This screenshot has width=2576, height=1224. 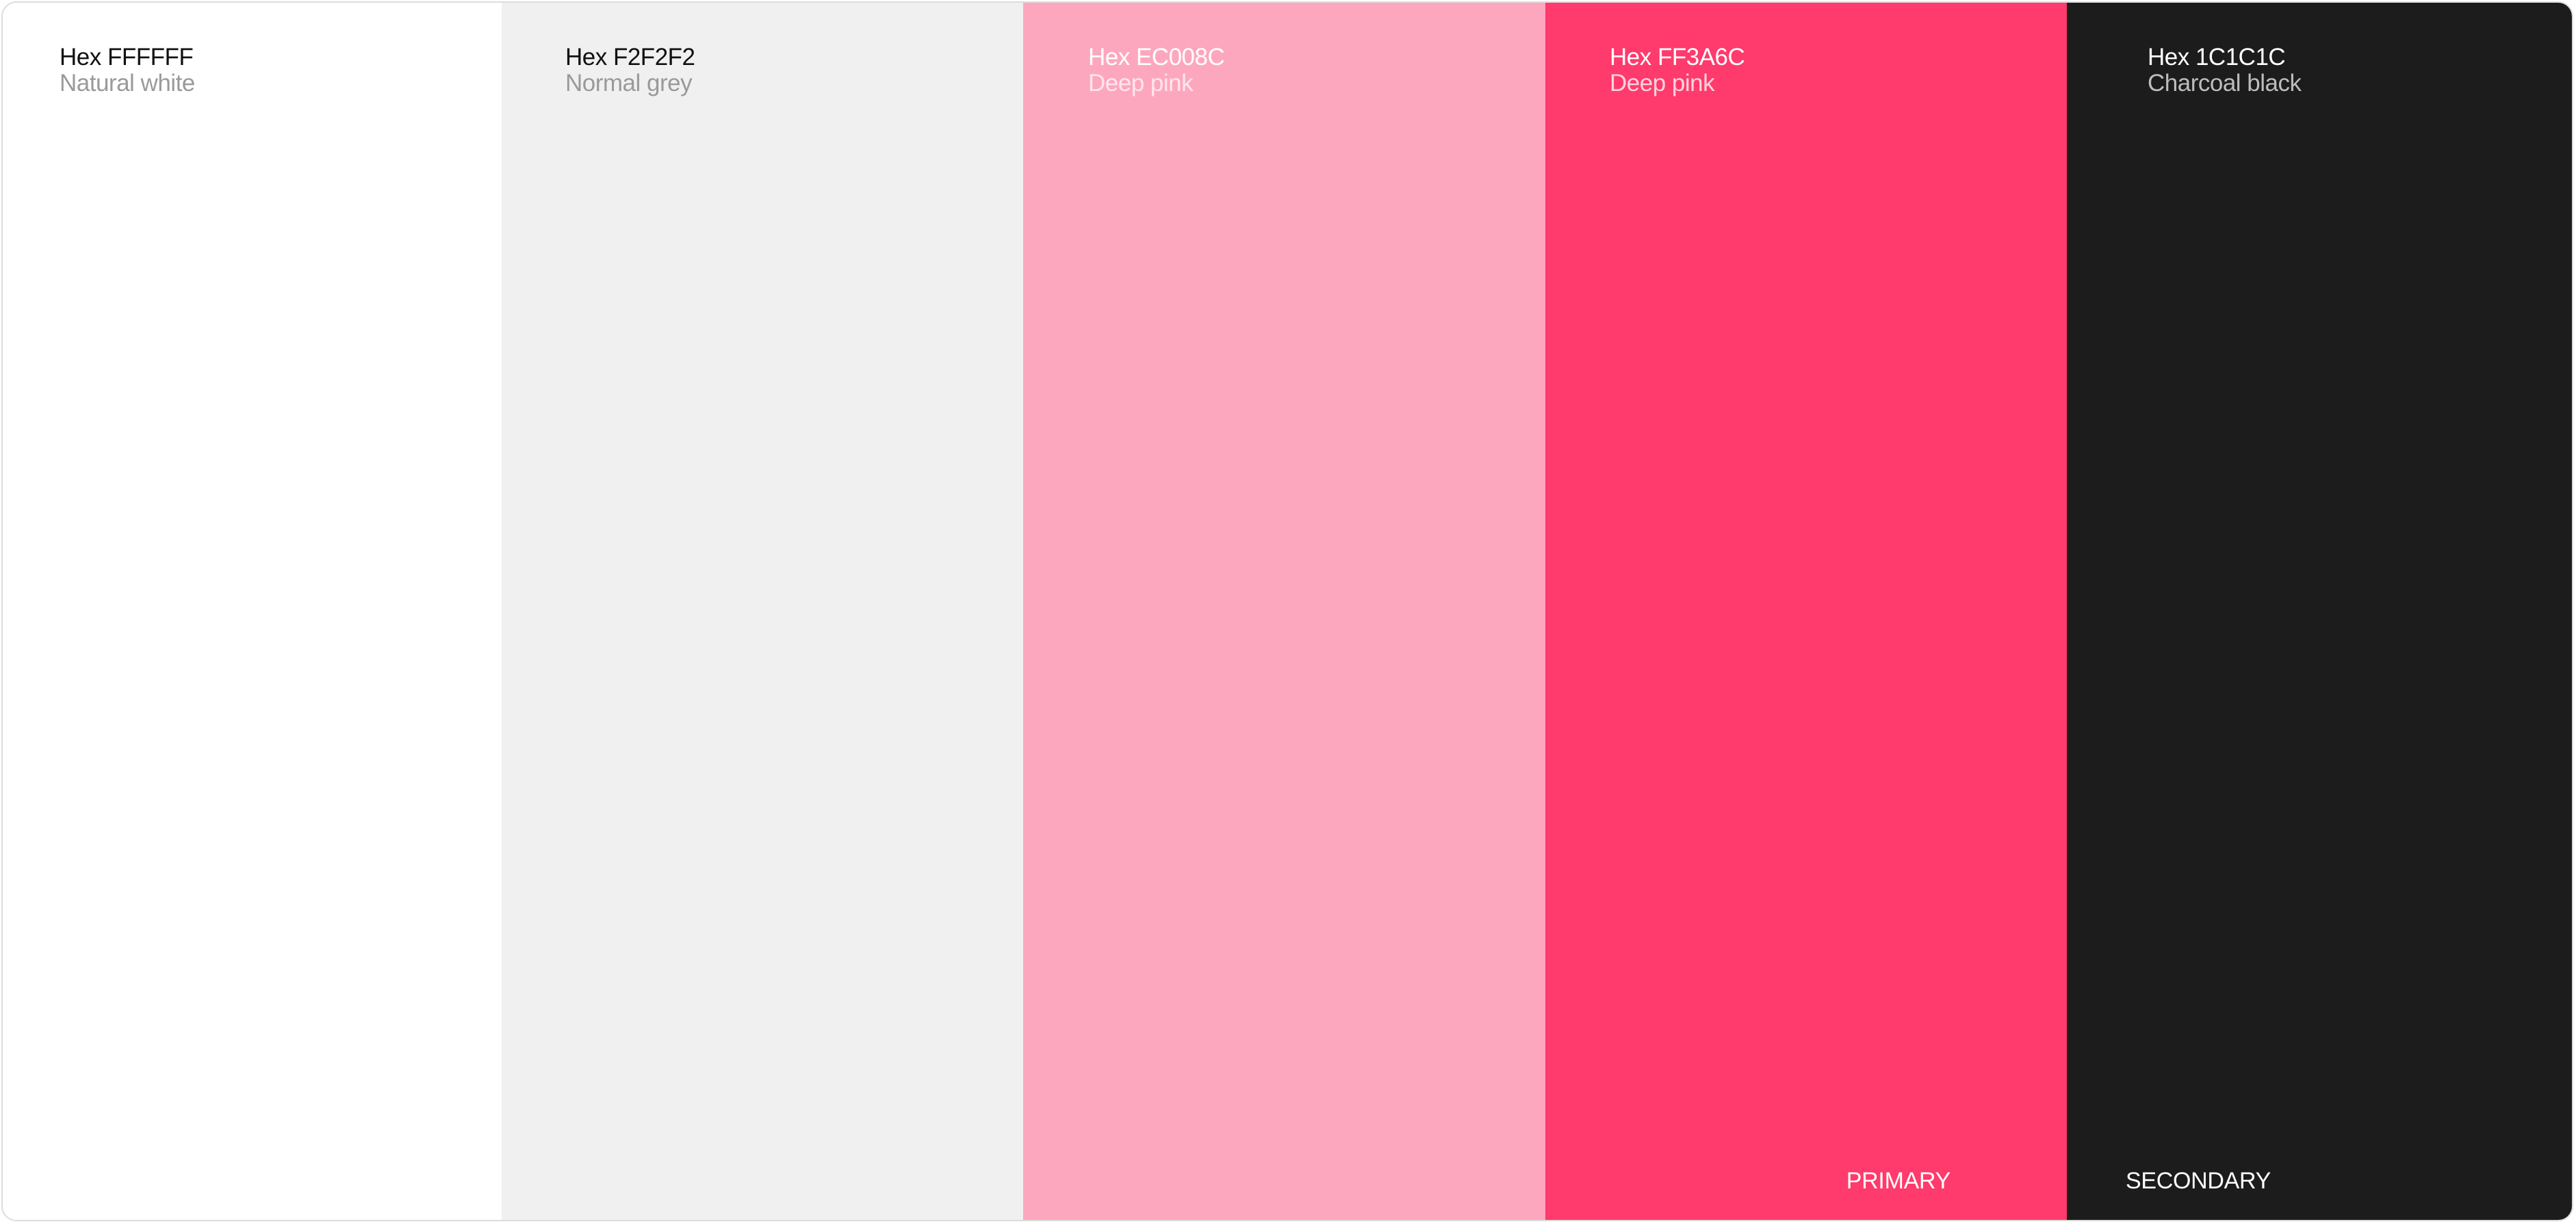 I want to click on swatch-label: Hex FF3A6C Deep pink, so click(x=1677, y=70).